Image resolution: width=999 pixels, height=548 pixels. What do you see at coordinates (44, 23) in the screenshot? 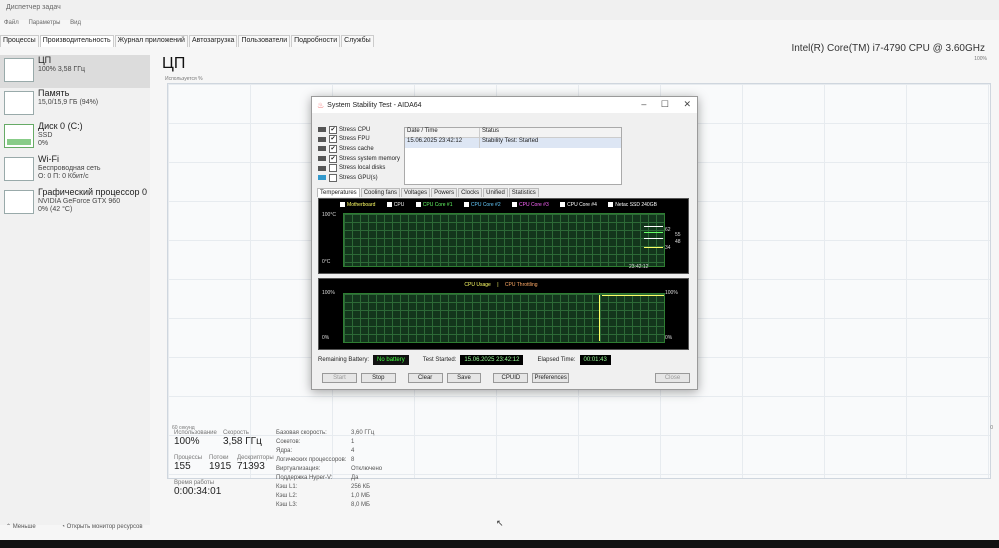
I see `menu-options: Параметры` at bounding box center [44, 23].